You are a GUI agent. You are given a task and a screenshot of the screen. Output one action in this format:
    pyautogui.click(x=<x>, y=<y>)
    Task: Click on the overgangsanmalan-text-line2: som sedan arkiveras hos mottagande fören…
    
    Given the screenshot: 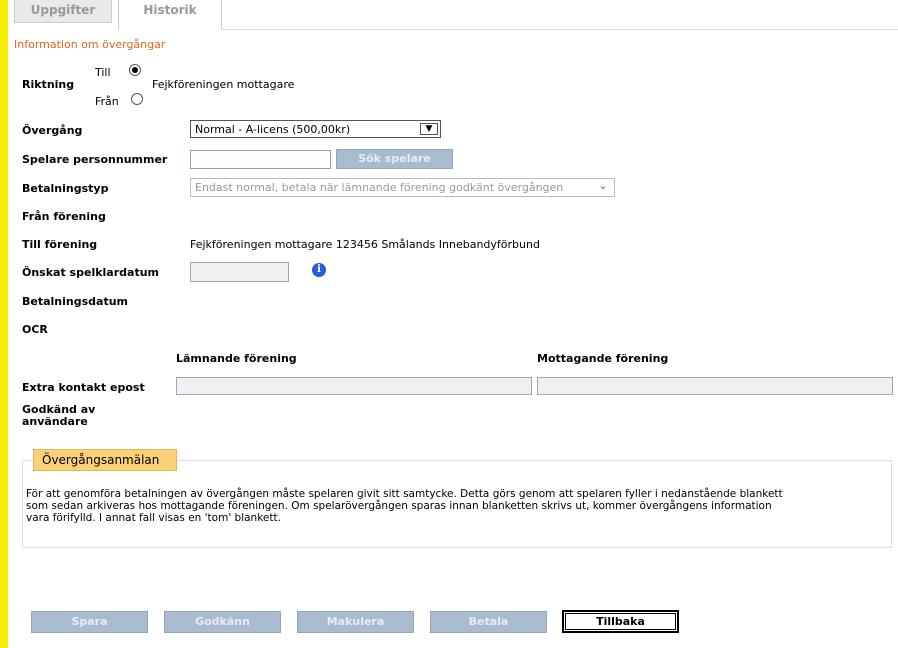 What is the action you would take?
    pyautogui.click(x=399, y=506)
    